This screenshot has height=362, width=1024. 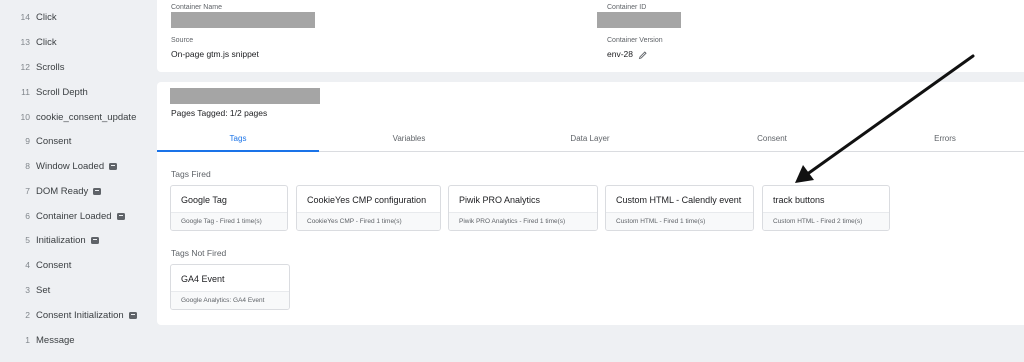 I want to click on sidebar-event-item: 2 Consent Initialization, so click(x=77, y=315).